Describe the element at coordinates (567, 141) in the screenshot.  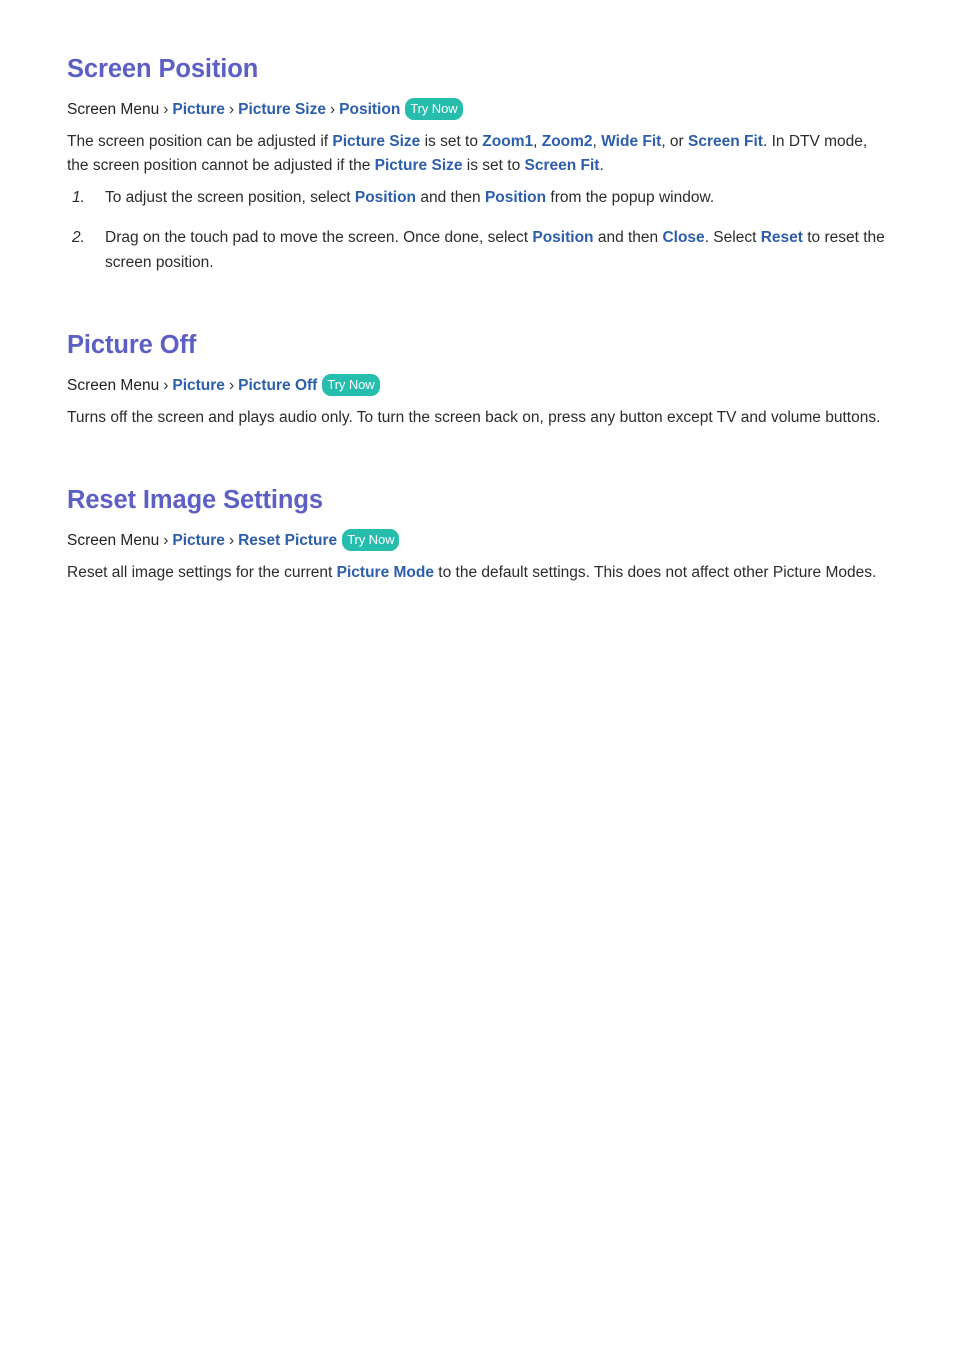
I see `keyword-zoom2: Zoom2` at that location.